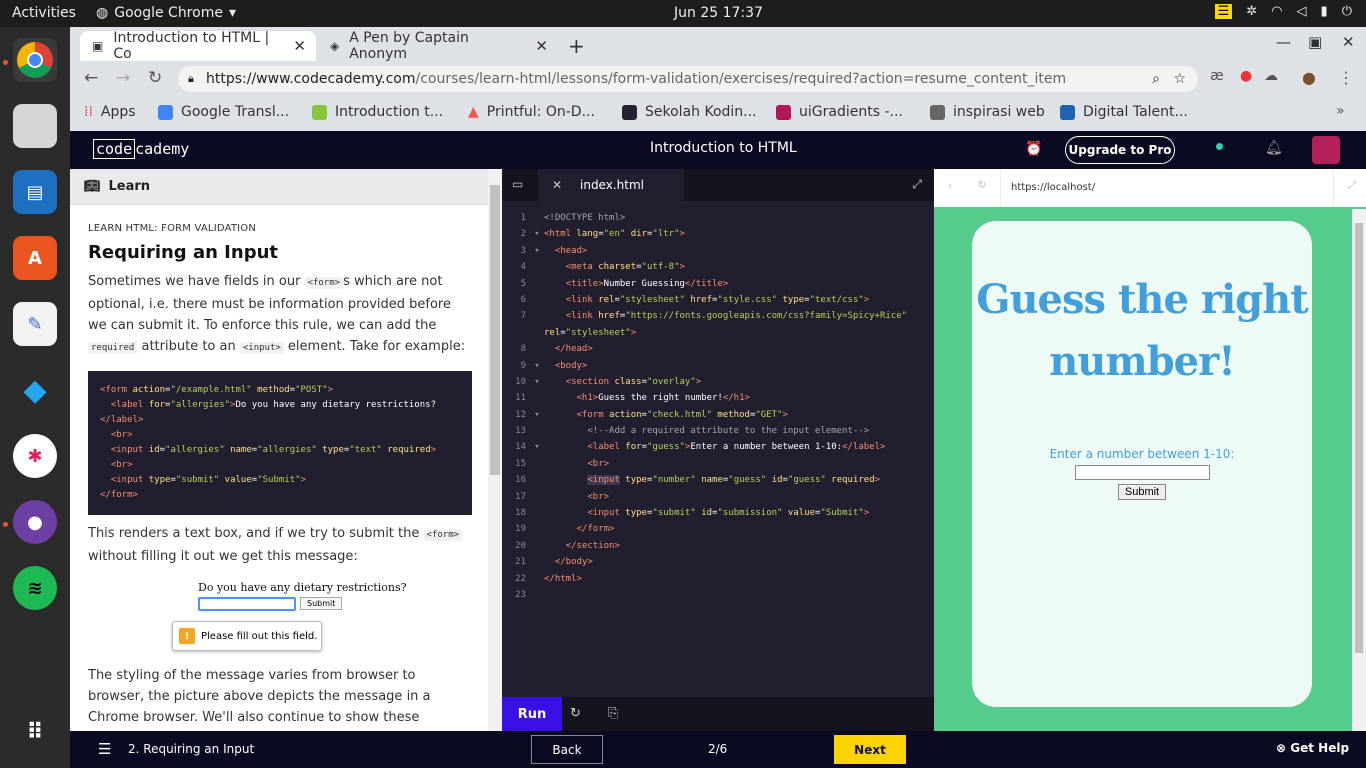  I want to click on submit-button: Submit, so click(1142, 492).